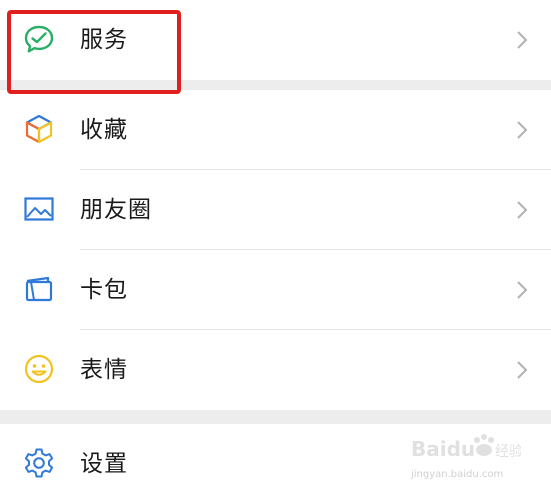  Describe the element at coordinates (457, 474) in the screenshot. I see `watermark-url: jingyan.baidu.com` at that location.